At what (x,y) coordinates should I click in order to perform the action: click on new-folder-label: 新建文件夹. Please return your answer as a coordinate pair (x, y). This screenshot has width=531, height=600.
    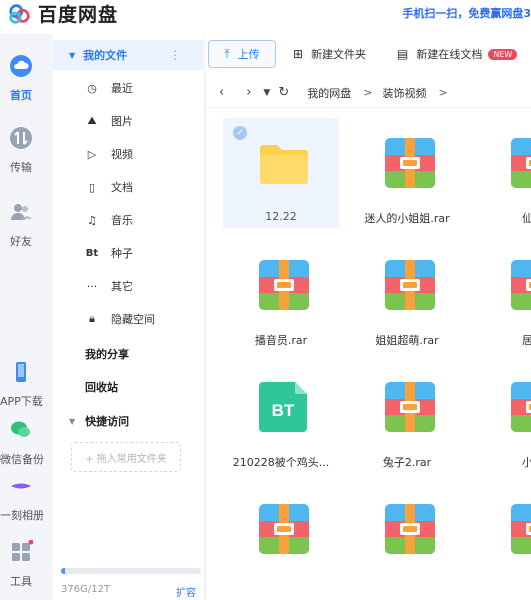
    Looking at the image, I should click on (339, 54).